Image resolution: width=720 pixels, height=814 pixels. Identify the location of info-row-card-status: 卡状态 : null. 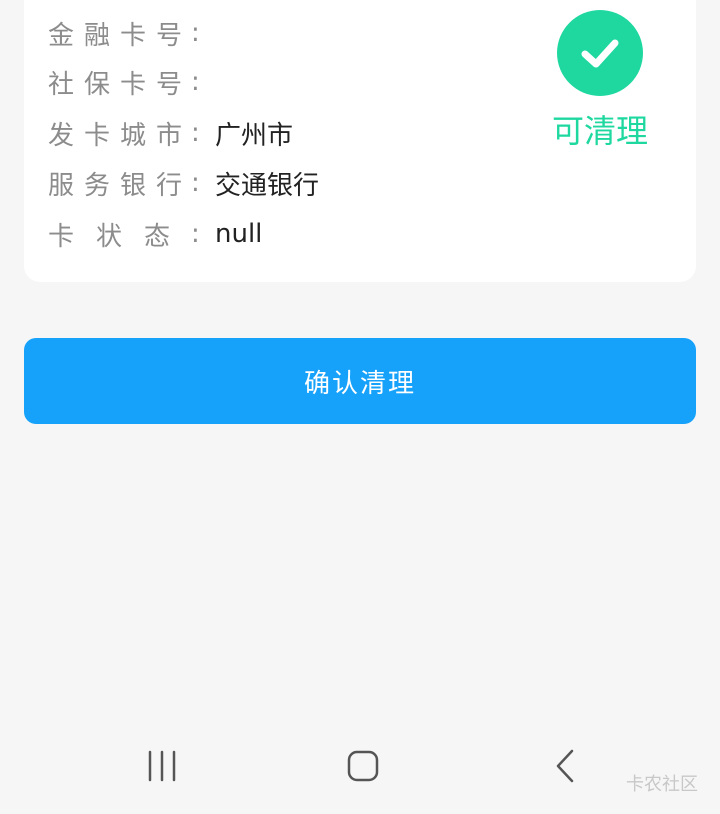
(155, 234).